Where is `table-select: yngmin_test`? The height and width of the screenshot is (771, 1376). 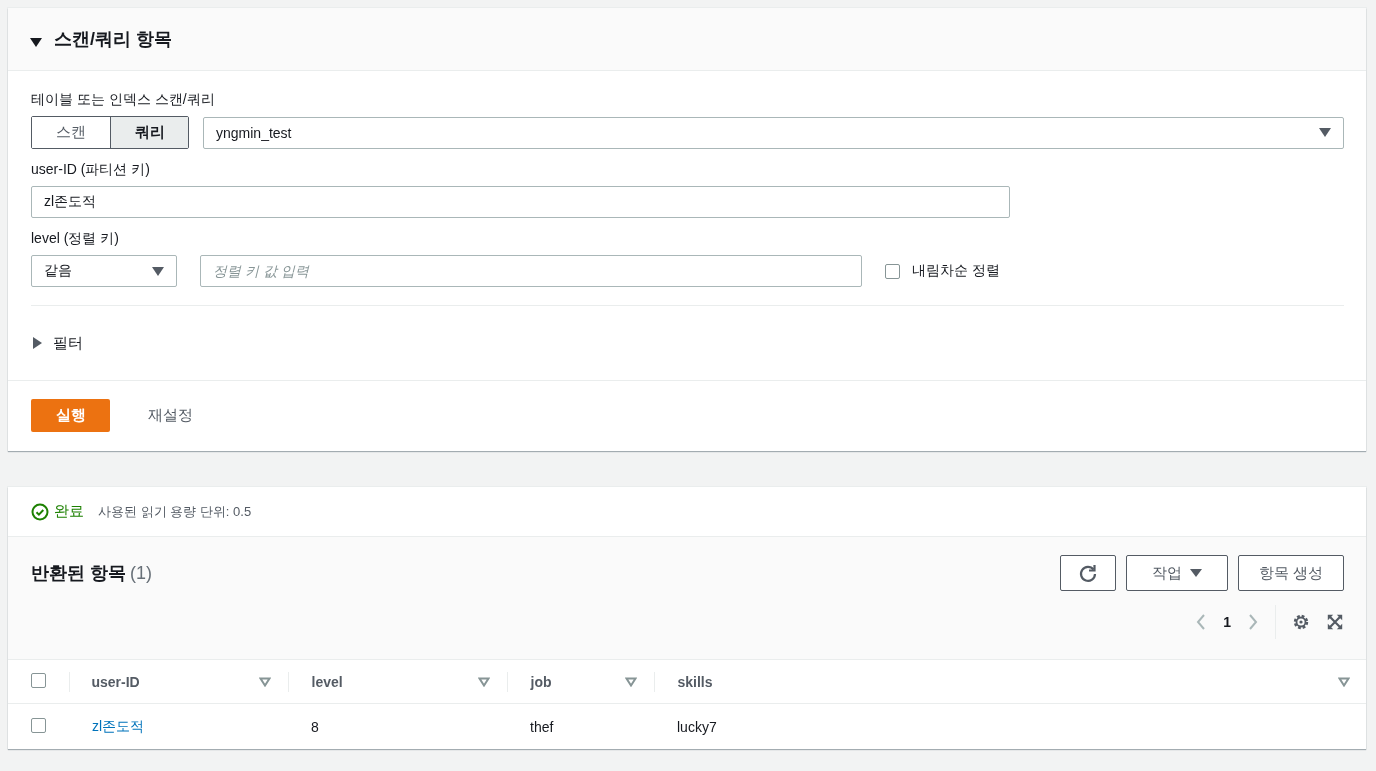
table-select: yngmin_test is located at coordinates (773, 132).